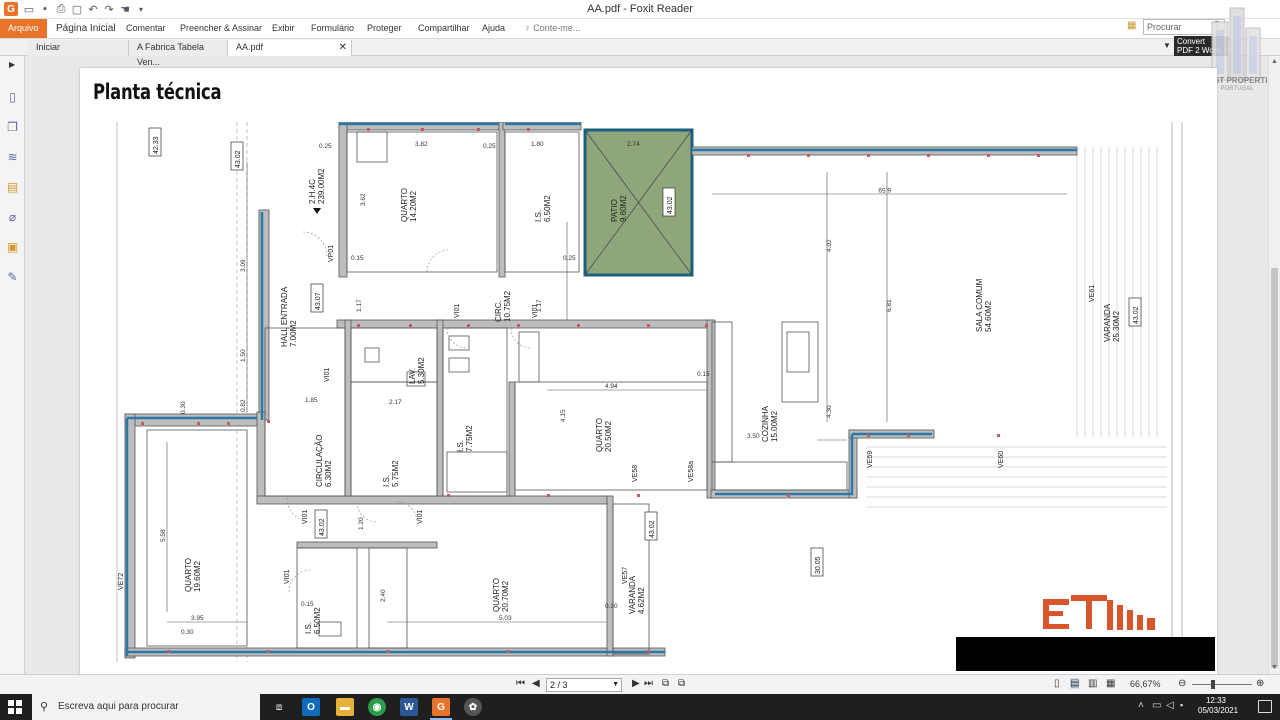 Image resolution: width=1280 pixels, height=720 pixels. What do you see at coordinates (505, 618) in the screenshot?
I see `svg-text: 5.03` at bounding box center [505, 618].